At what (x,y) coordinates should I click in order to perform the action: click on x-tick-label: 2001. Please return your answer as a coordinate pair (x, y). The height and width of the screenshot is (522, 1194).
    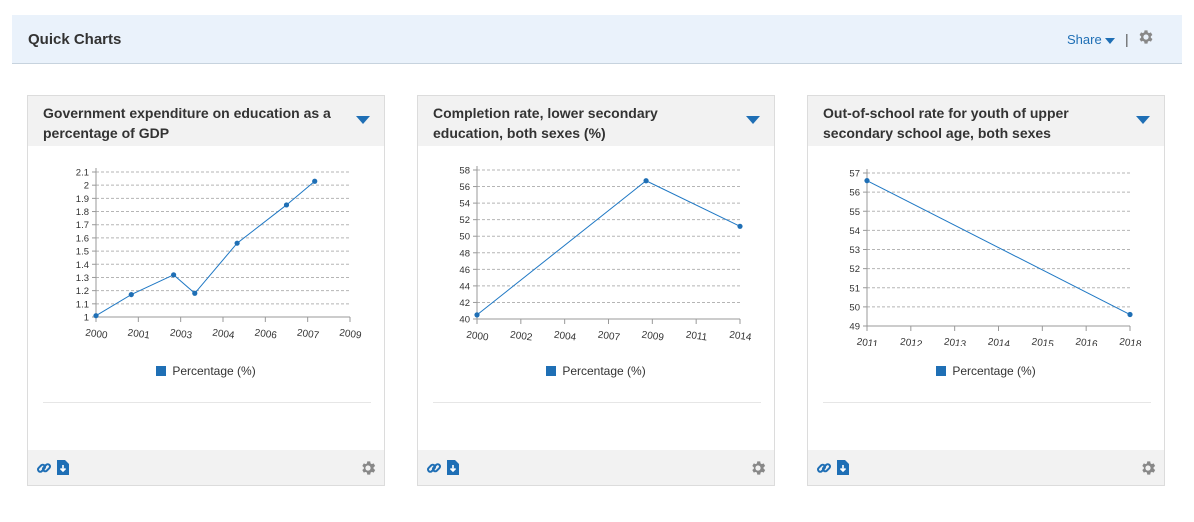
    Looking at the image, I should click on (139, 335).